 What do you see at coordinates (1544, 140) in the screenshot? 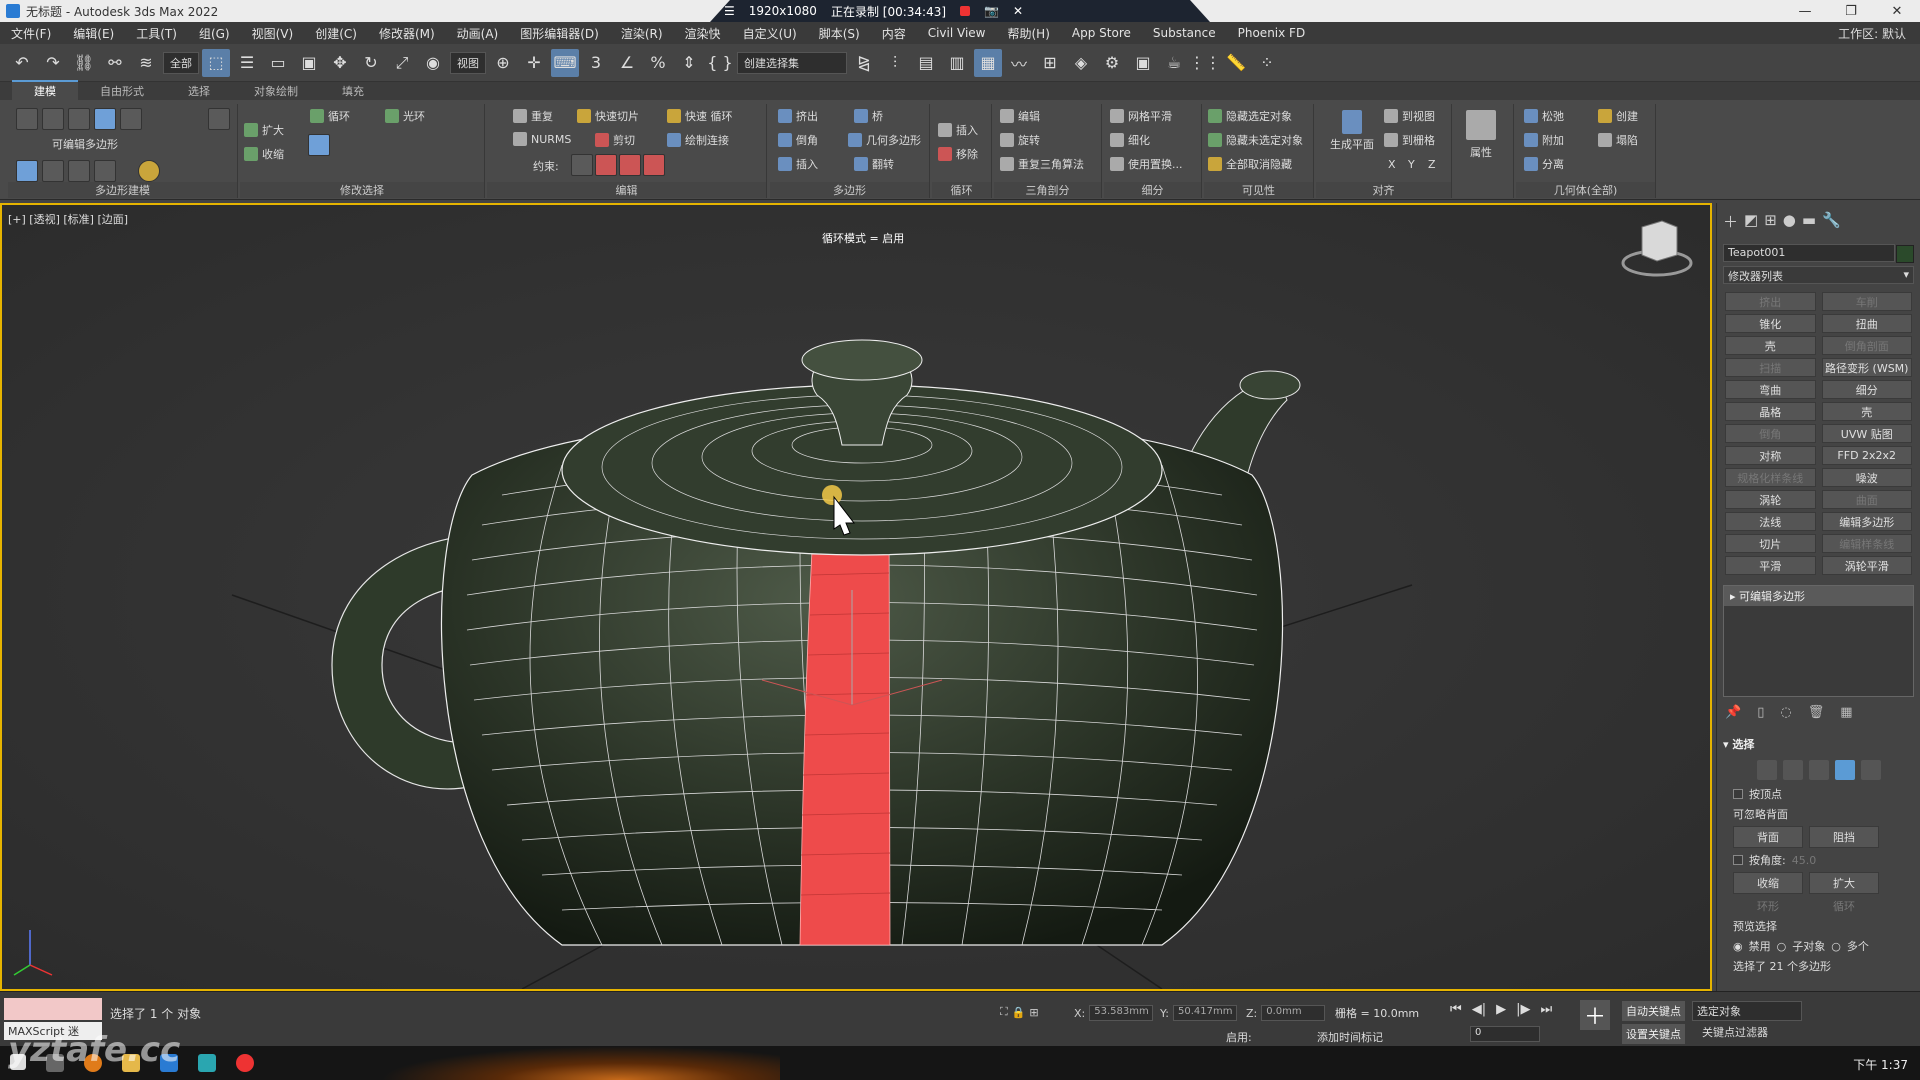
I see `attach-button: 附加` at bounding box center [1544, 140].